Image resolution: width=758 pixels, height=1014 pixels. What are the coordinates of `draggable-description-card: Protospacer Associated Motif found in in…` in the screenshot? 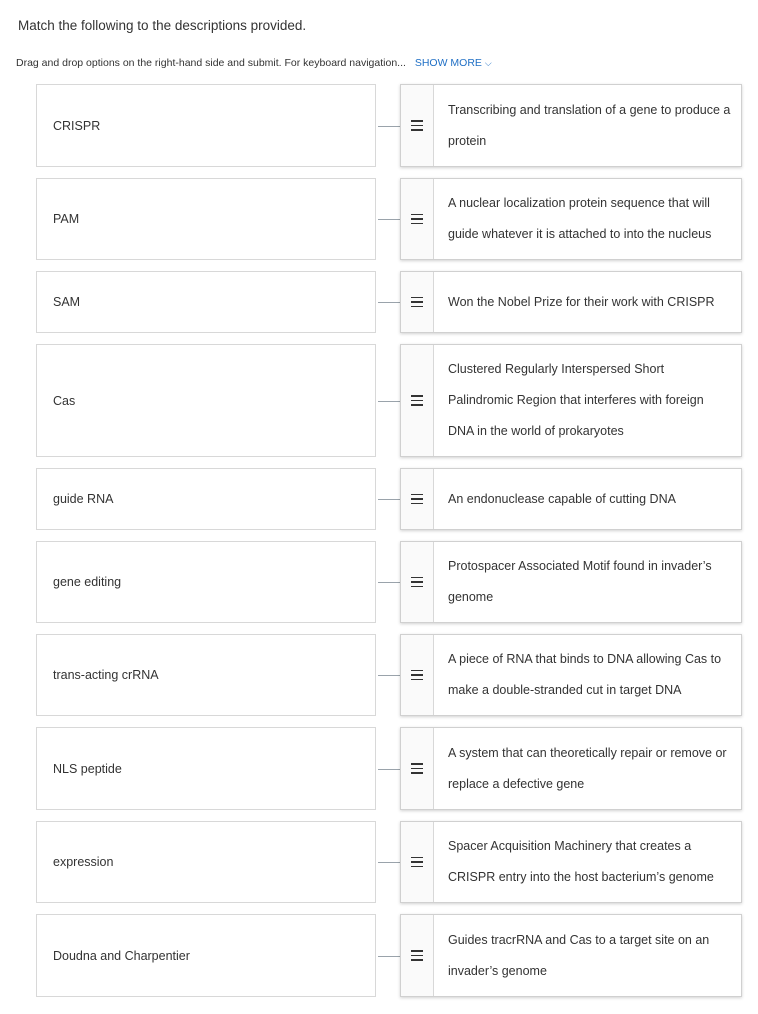 It's located at (571, 582).